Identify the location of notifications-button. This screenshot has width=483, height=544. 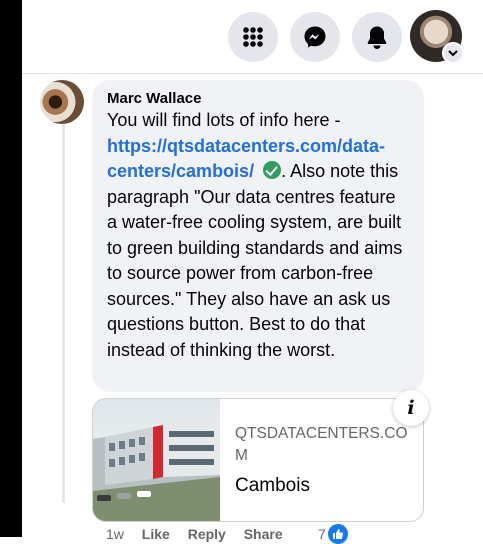
(377, 37).